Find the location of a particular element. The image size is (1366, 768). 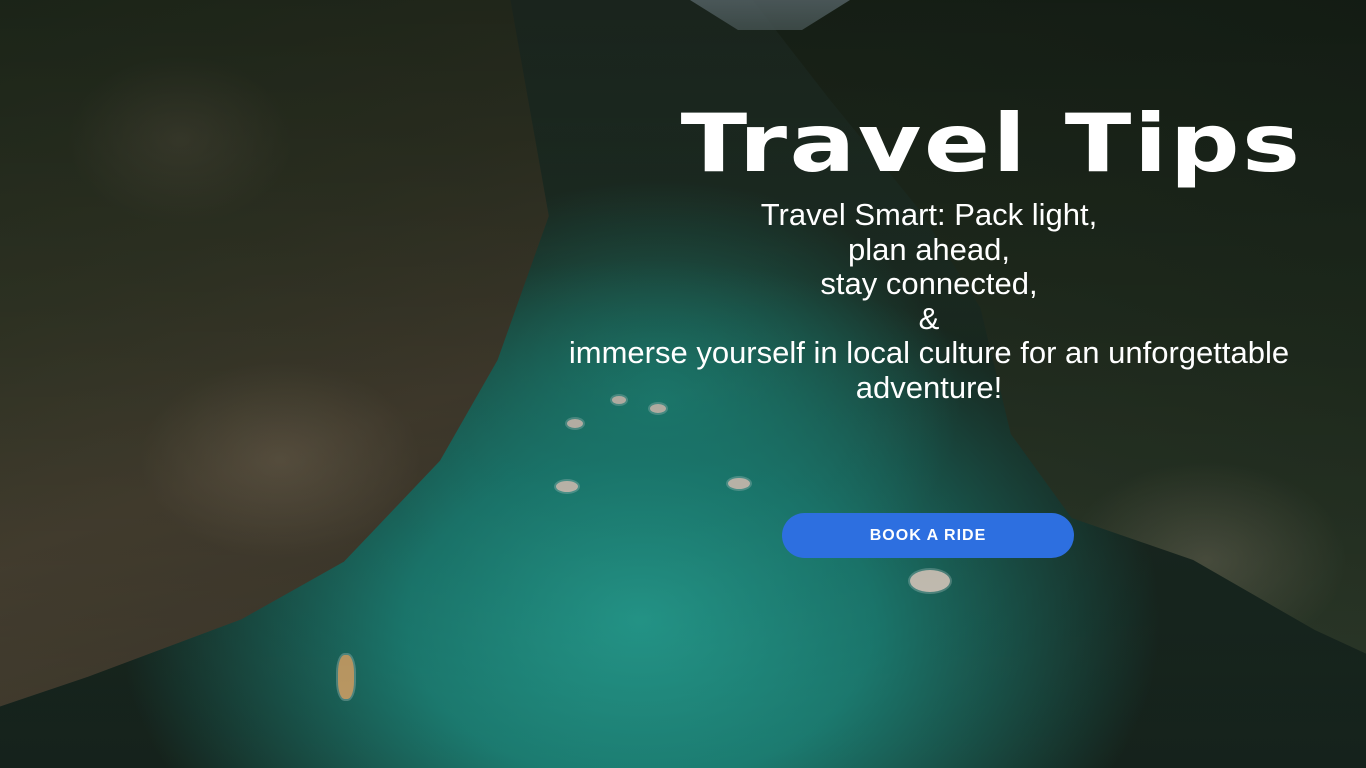

page-title: Travel Tips is located at coordinates (991, 143).